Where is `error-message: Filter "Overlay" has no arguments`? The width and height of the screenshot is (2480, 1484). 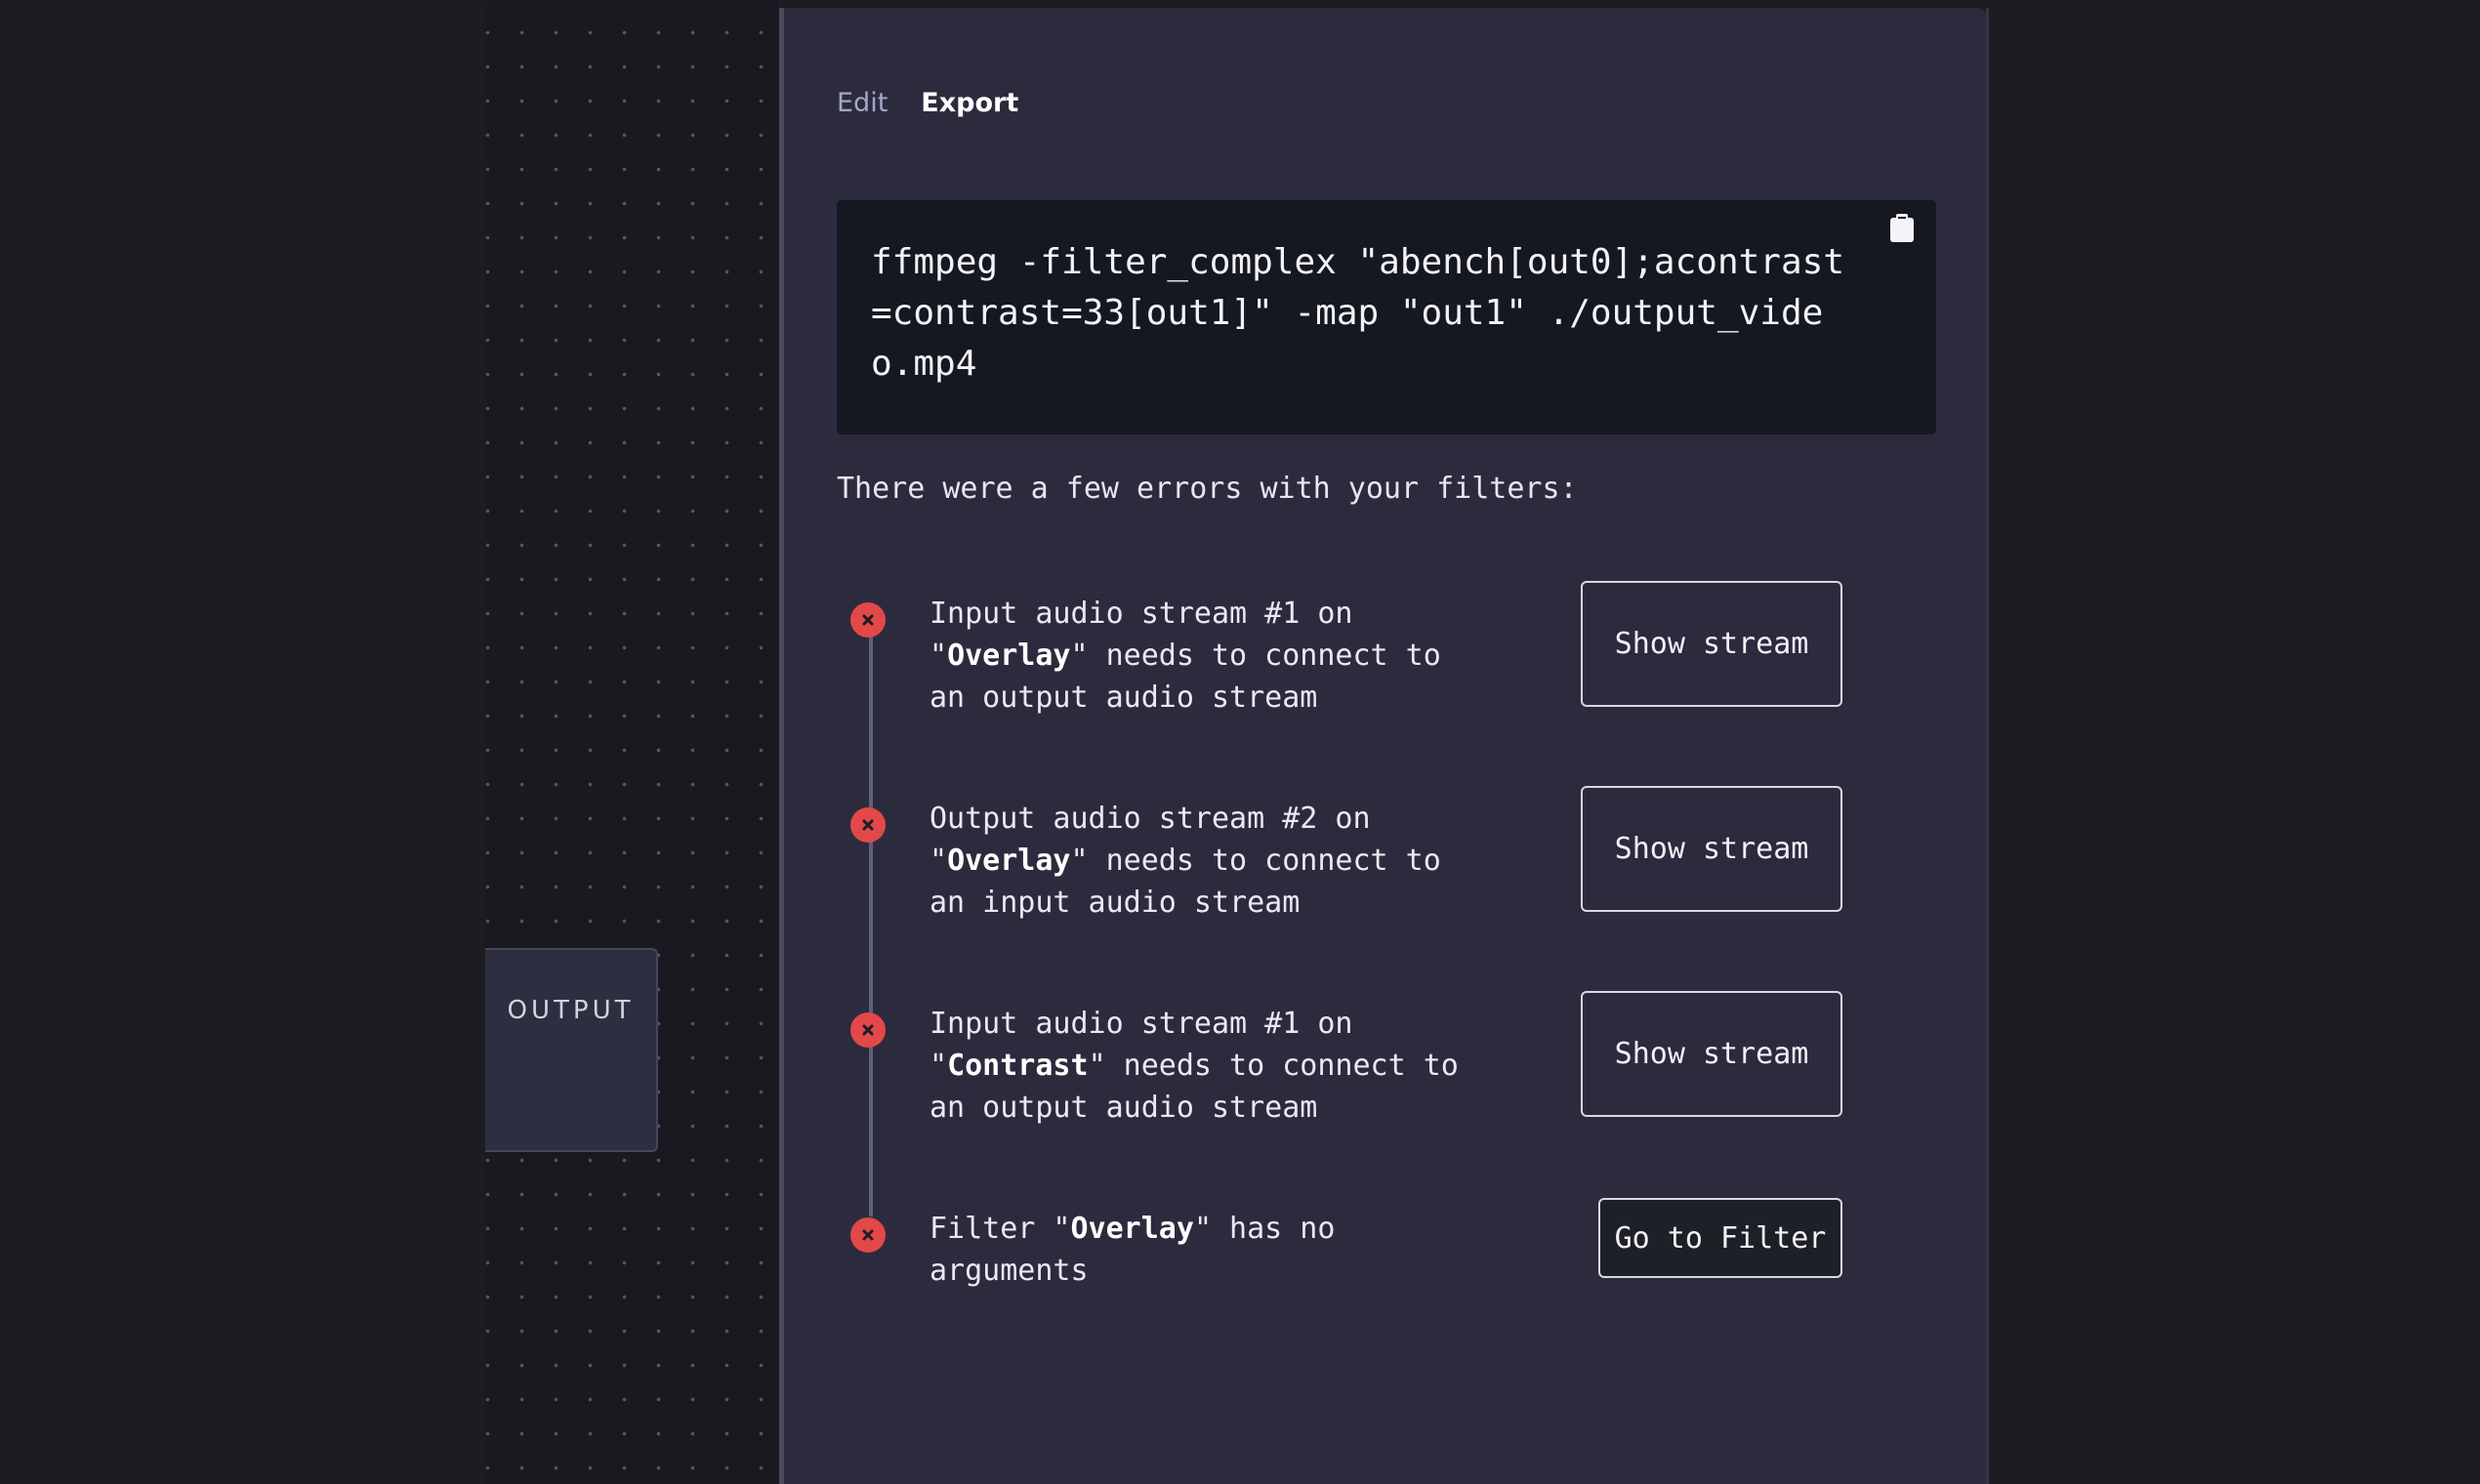
error-message: Filter "Overlay" has no arguments is located at coordinates (1133, 1250).